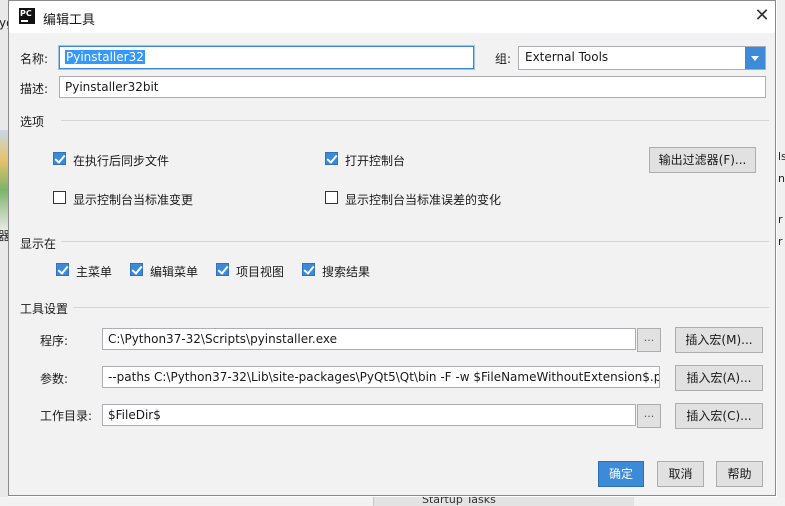 This screenshot has height=506, width=785. Describe the element at coordinates (621, 474) in the screenshot. I see `ok-button: 确定` at that location.